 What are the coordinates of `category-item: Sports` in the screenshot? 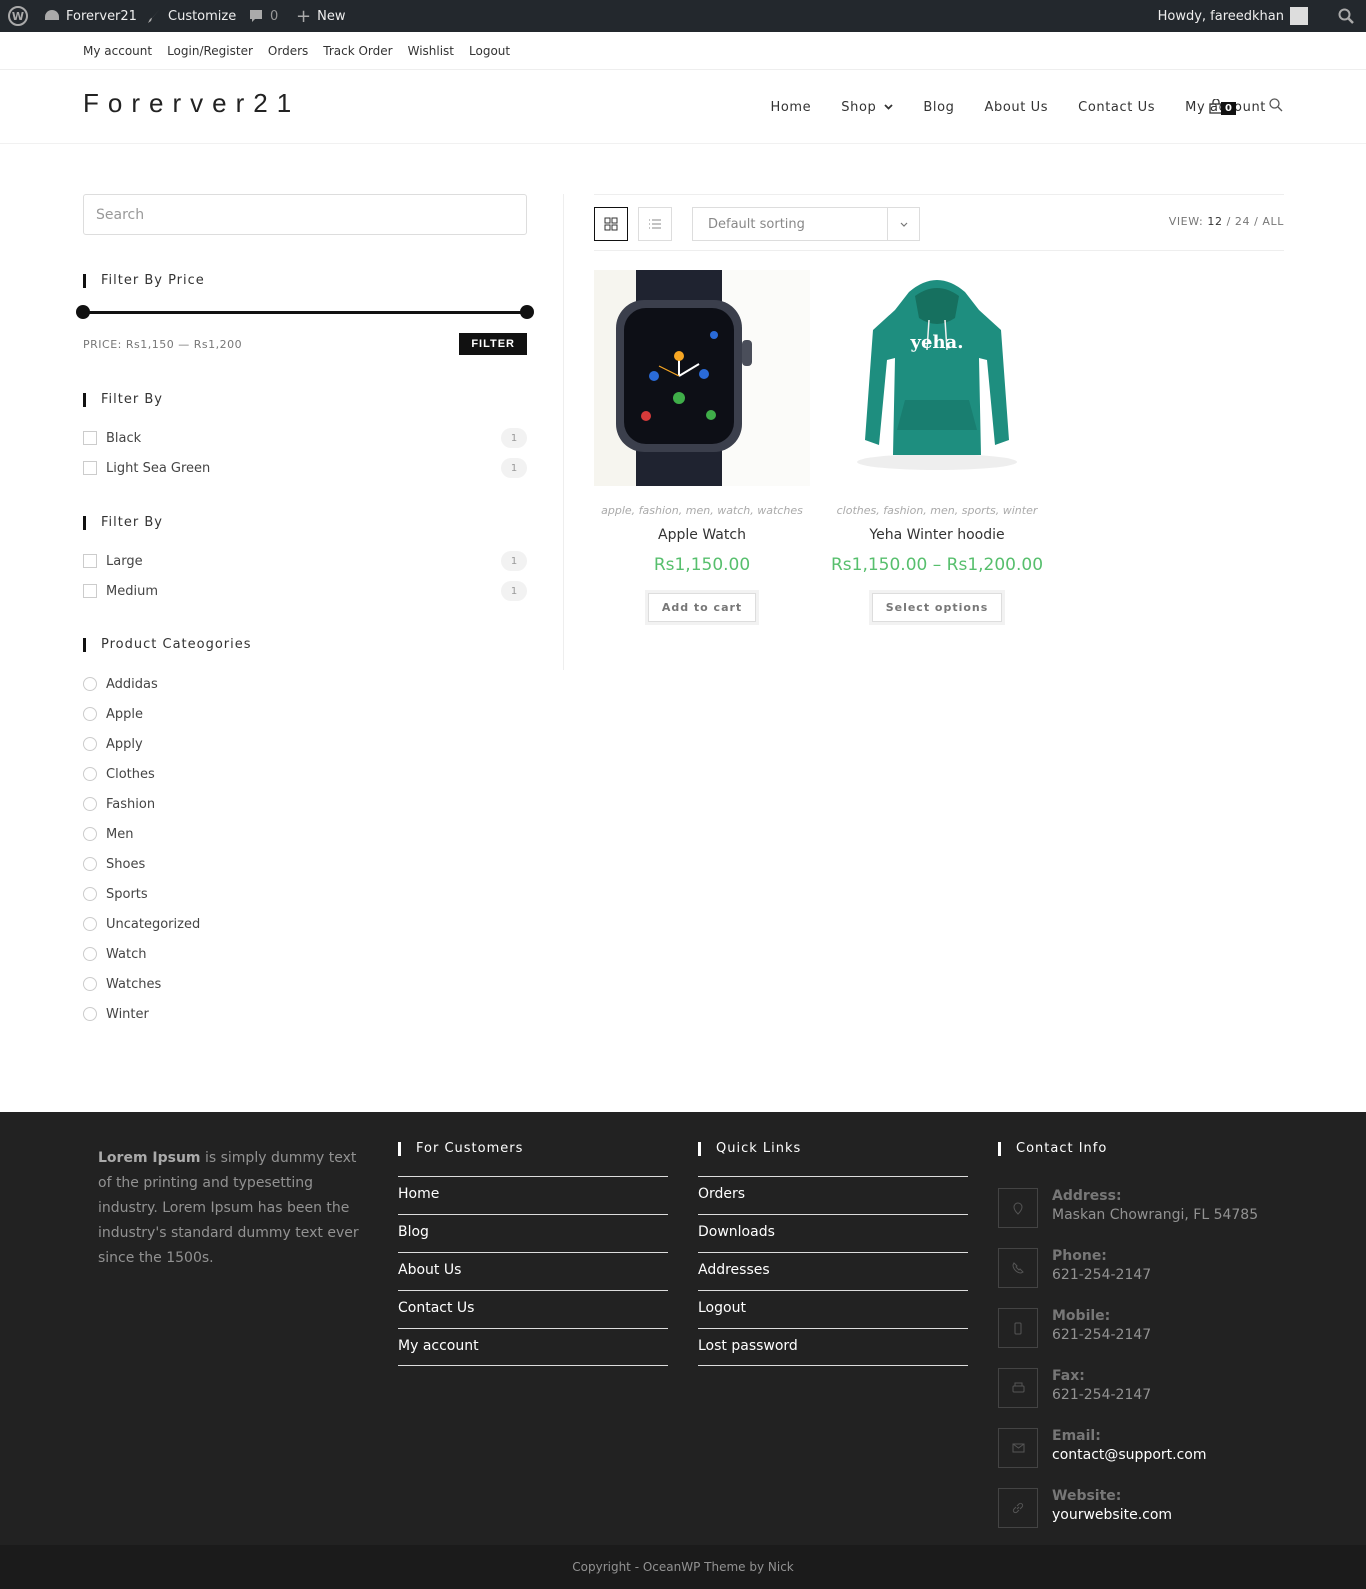 It's located at (305, 894).